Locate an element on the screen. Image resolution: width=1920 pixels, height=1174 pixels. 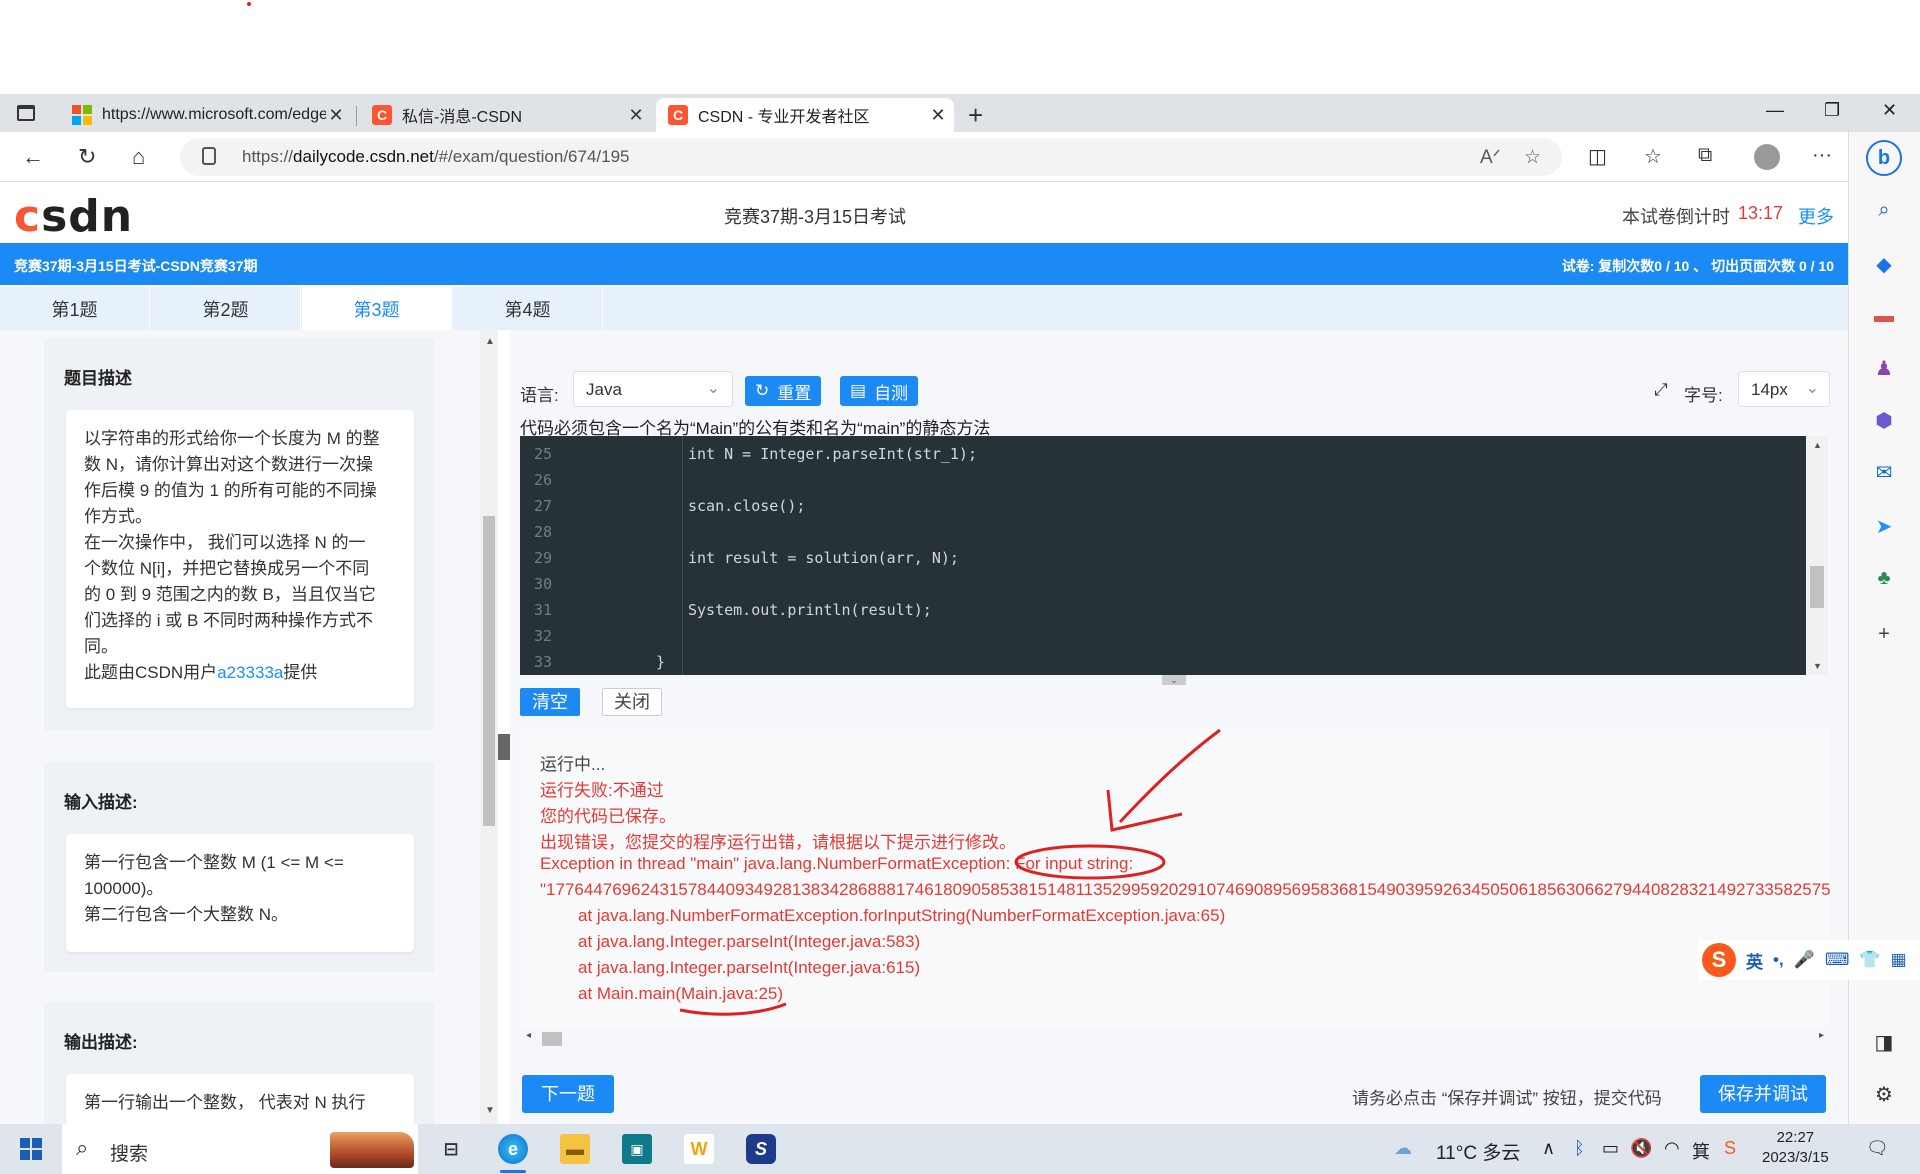
credit-line: 此题由CSDN用户a23333a提供 is located at coordinates (201, 672).